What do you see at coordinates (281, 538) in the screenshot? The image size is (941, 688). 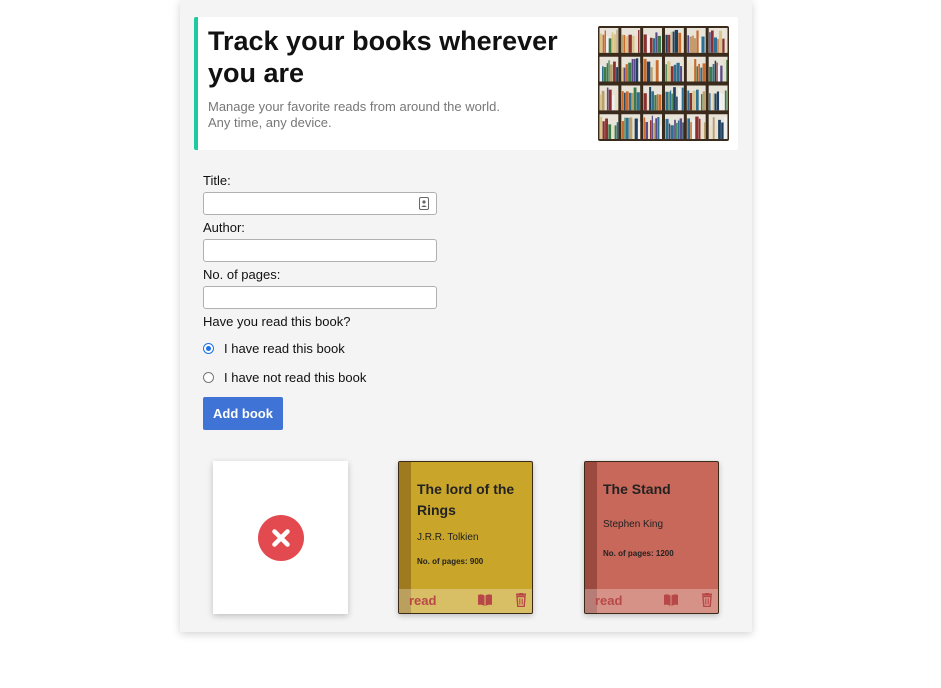 I see `close-icon` at bounding box center [281, 538].